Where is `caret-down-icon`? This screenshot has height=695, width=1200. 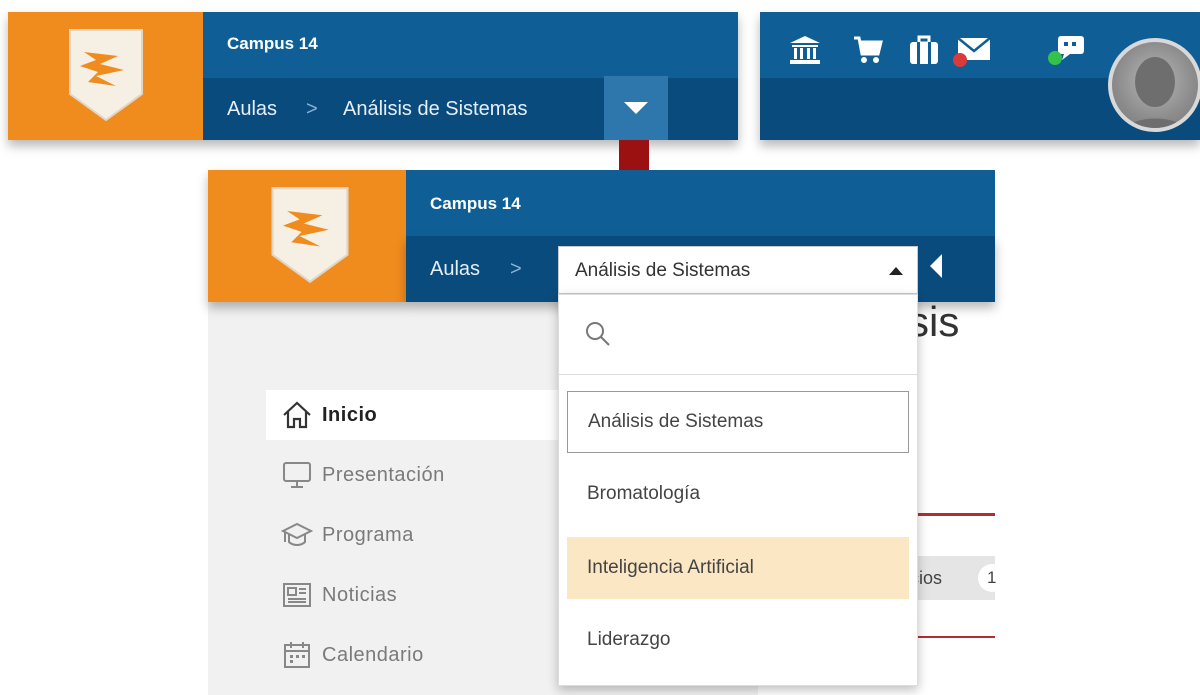 caret-down-icon is located at coordinates (636, 108).